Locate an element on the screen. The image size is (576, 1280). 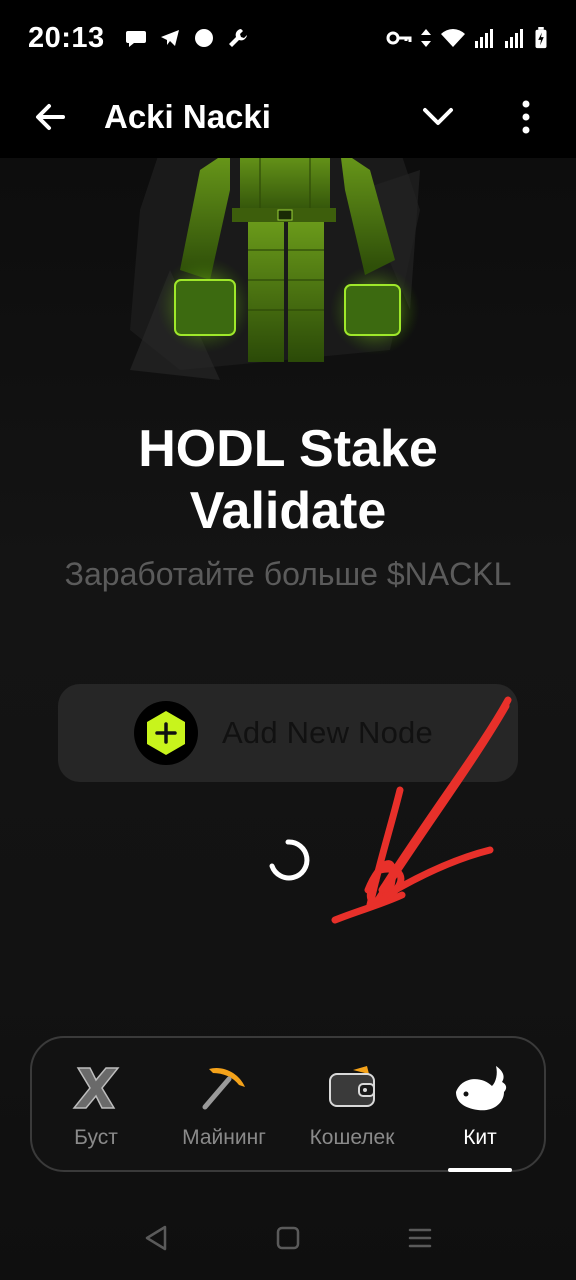
chevron-down-icon is located at coordinates (438, 116).